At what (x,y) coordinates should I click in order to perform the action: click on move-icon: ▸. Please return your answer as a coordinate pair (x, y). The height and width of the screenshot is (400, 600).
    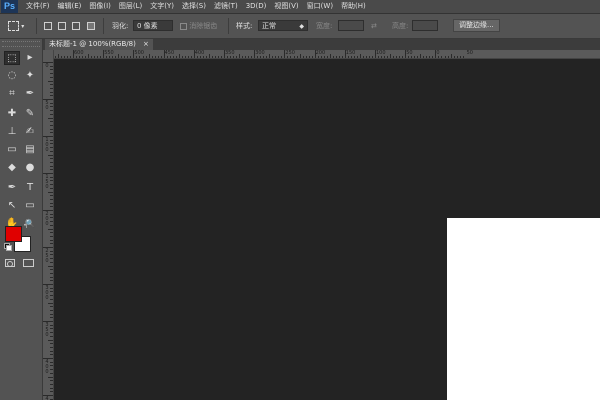
    Looking at the image, I should click on (30, 58).